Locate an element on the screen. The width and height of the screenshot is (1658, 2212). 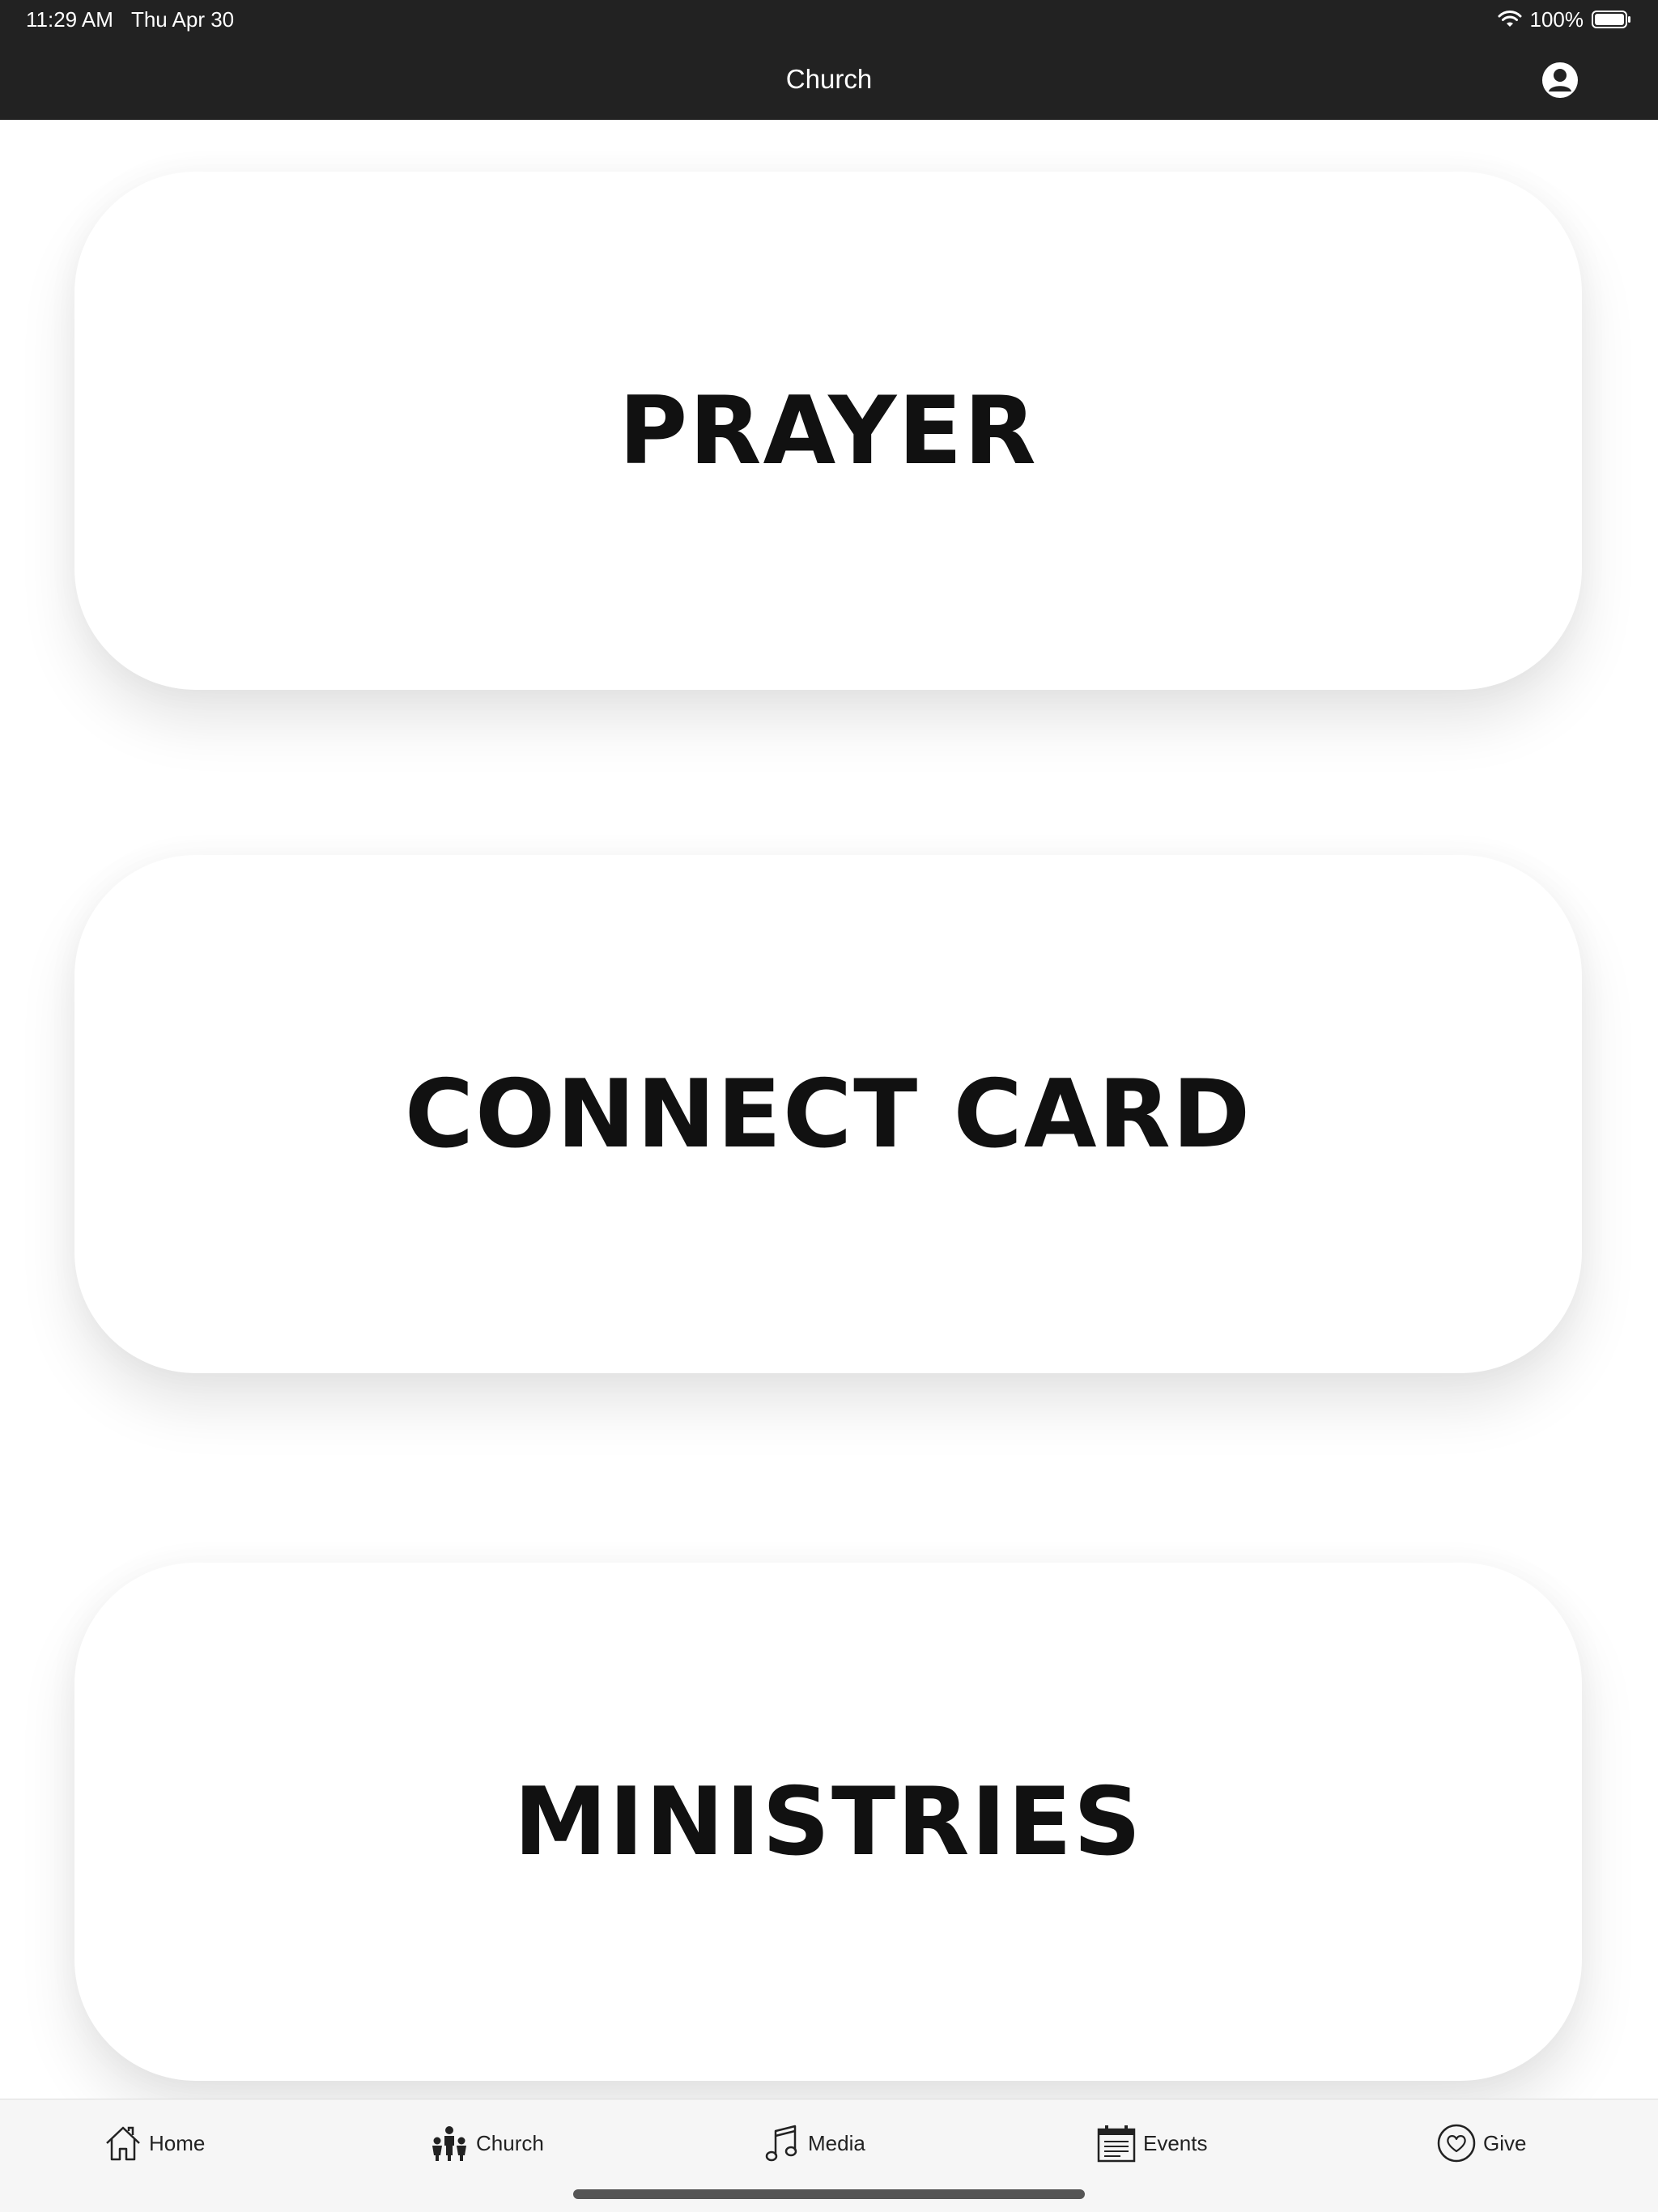
home-indicator is located at coordinates (829, 2194).